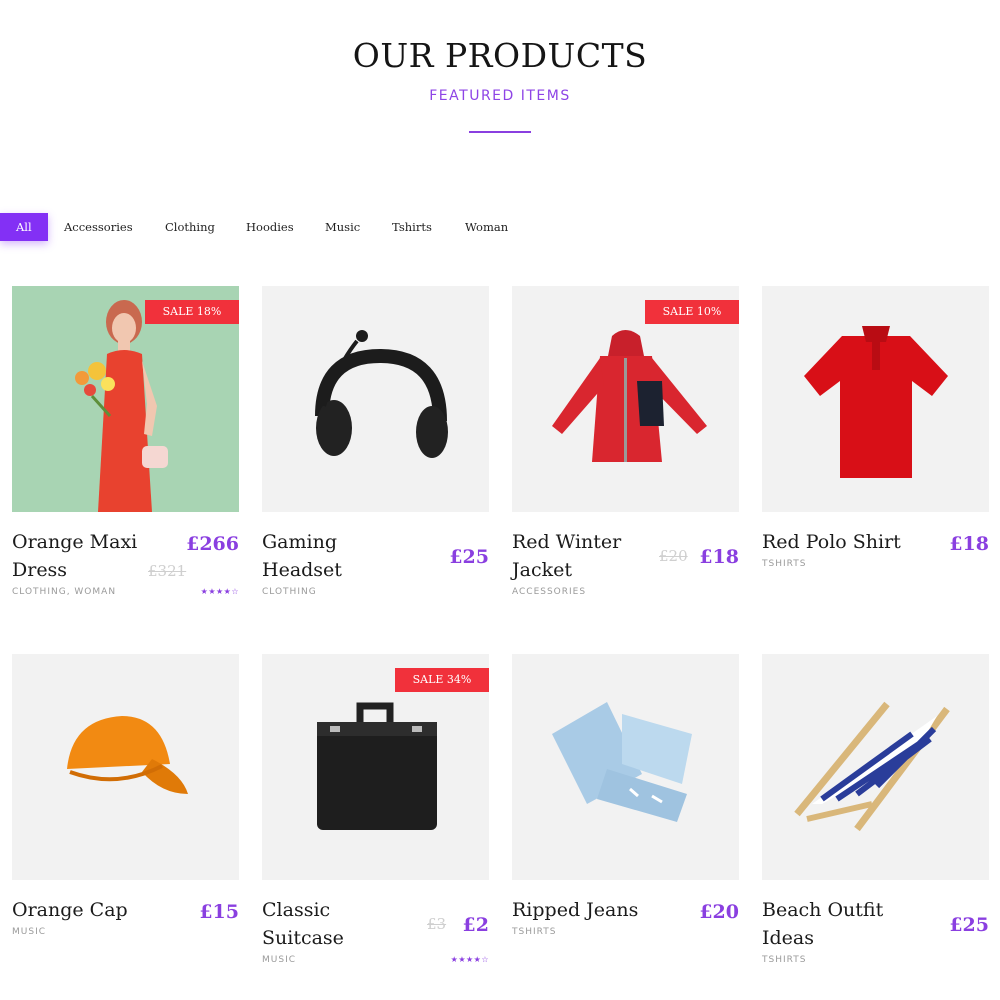 The image size is (1000, 1000). What do you see at coordinates (342, 227) in the screenshot?
I see `filter-music: Music` at bounding box center [342, 227].